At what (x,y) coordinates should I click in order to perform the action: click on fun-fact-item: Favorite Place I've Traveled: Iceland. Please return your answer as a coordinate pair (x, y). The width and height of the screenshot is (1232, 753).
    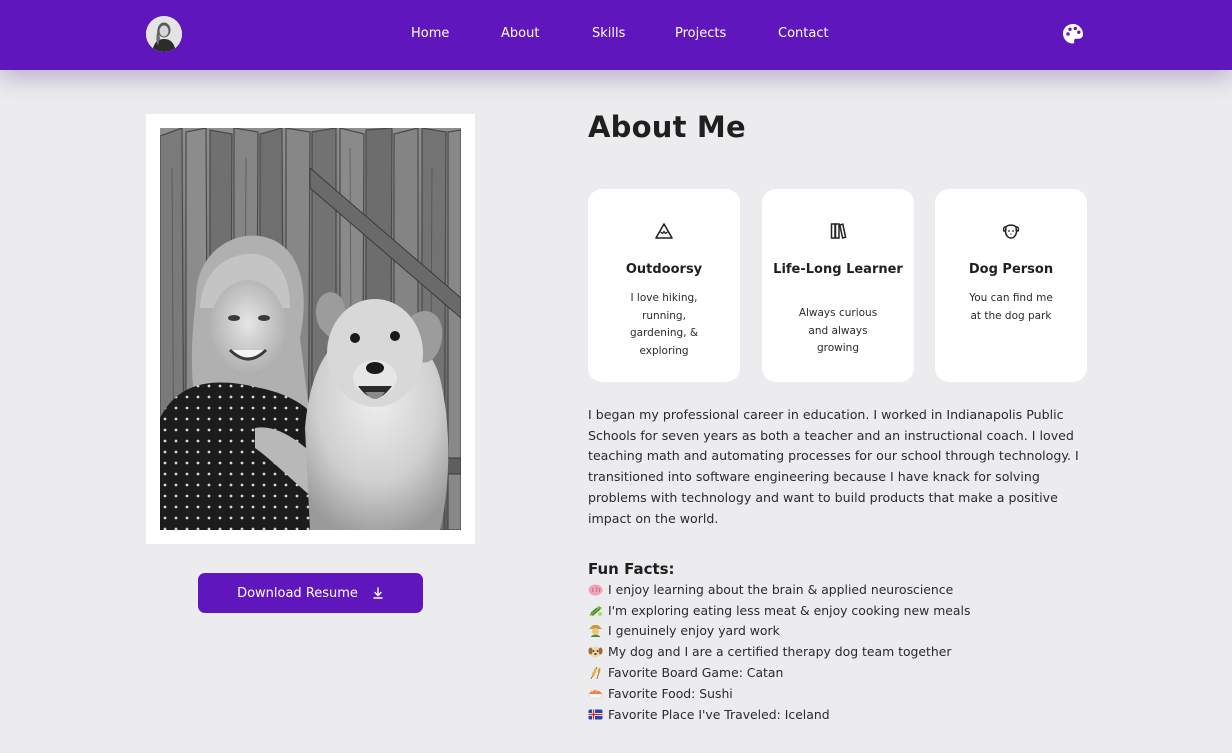
    Looking at the image, I should click on (848, 714).